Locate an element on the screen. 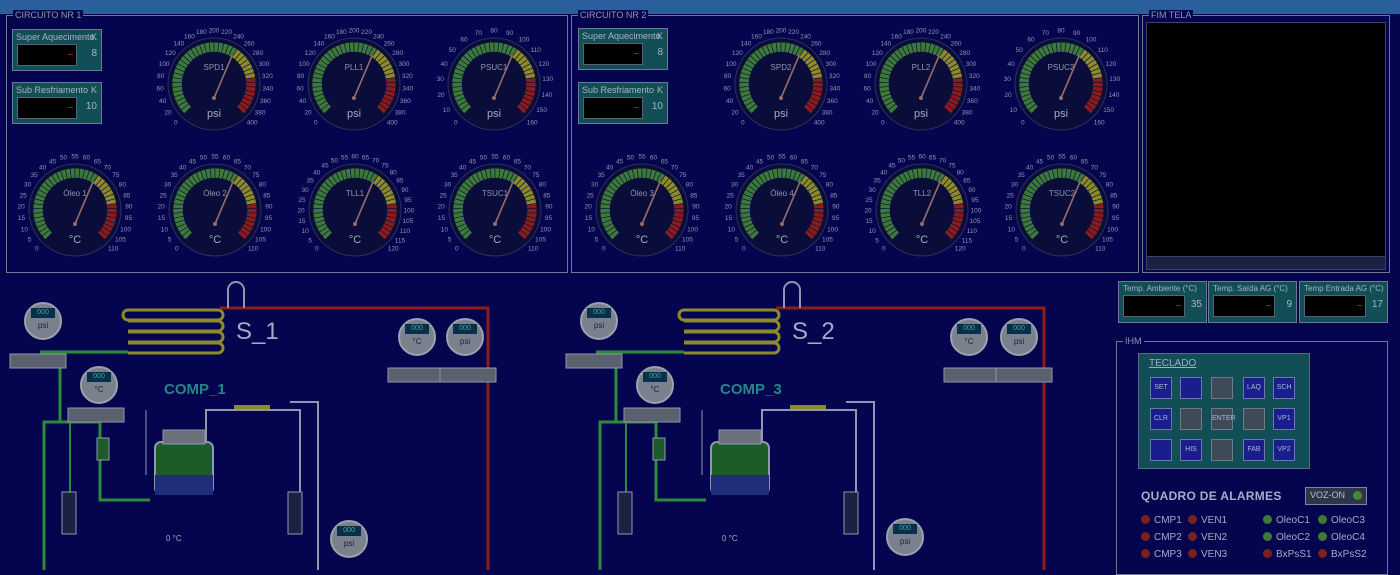 The image size is (1400, 575). c1-superheat-box: Super Aquecimento K 8 is located at coordinates (57, 50).